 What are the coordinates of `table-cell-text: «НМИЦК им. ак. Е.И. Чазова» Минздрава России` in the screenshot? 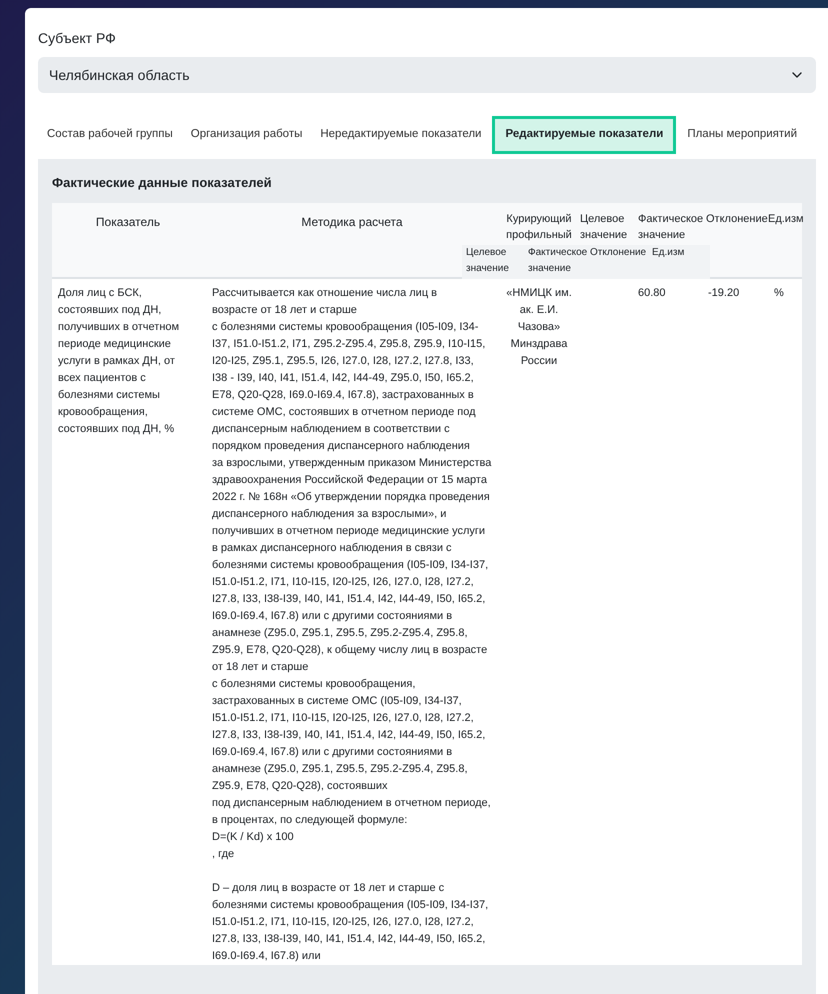 It's located at (539, 327).